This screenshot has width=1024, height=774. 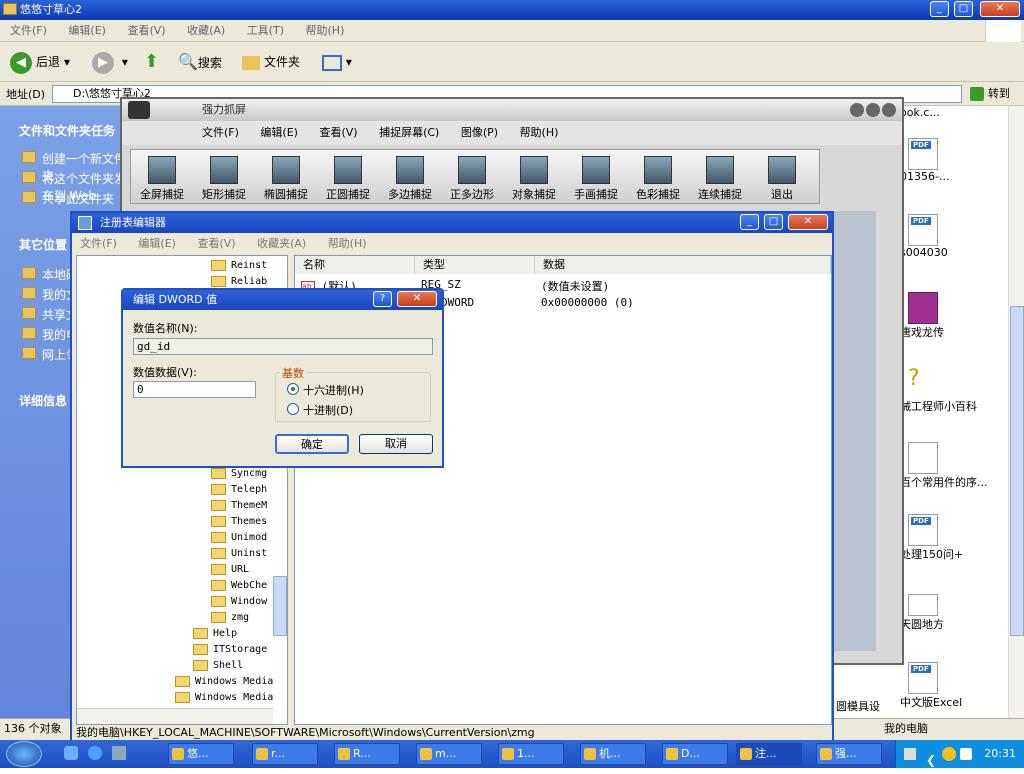 What do you see at coordinates (596, 178) in the screenshot?
I see `tool-freehand: 手画捕捉` at bounding box center [596, 178].